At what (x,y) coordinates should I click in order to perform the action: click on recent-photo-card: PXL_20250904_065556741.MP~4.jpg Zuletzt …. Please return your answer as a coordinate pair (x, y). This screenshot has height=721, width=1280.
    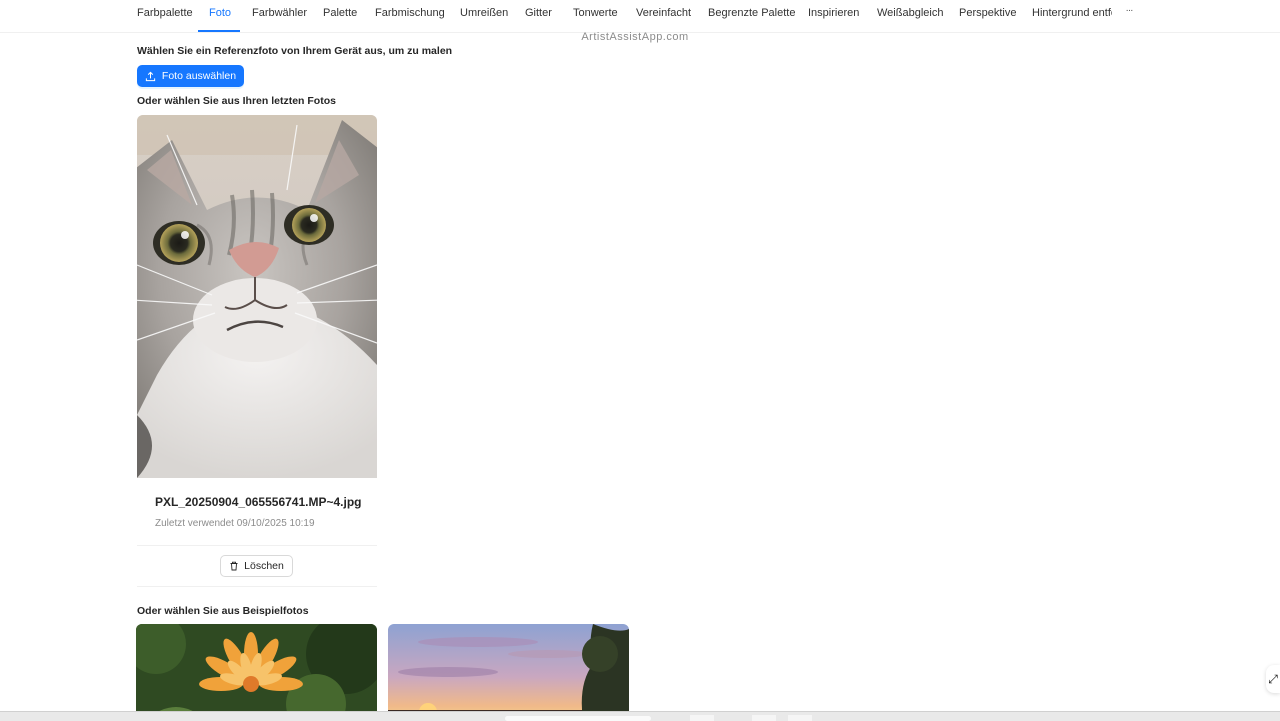
    Looking at the image, I should click on (257, 351).